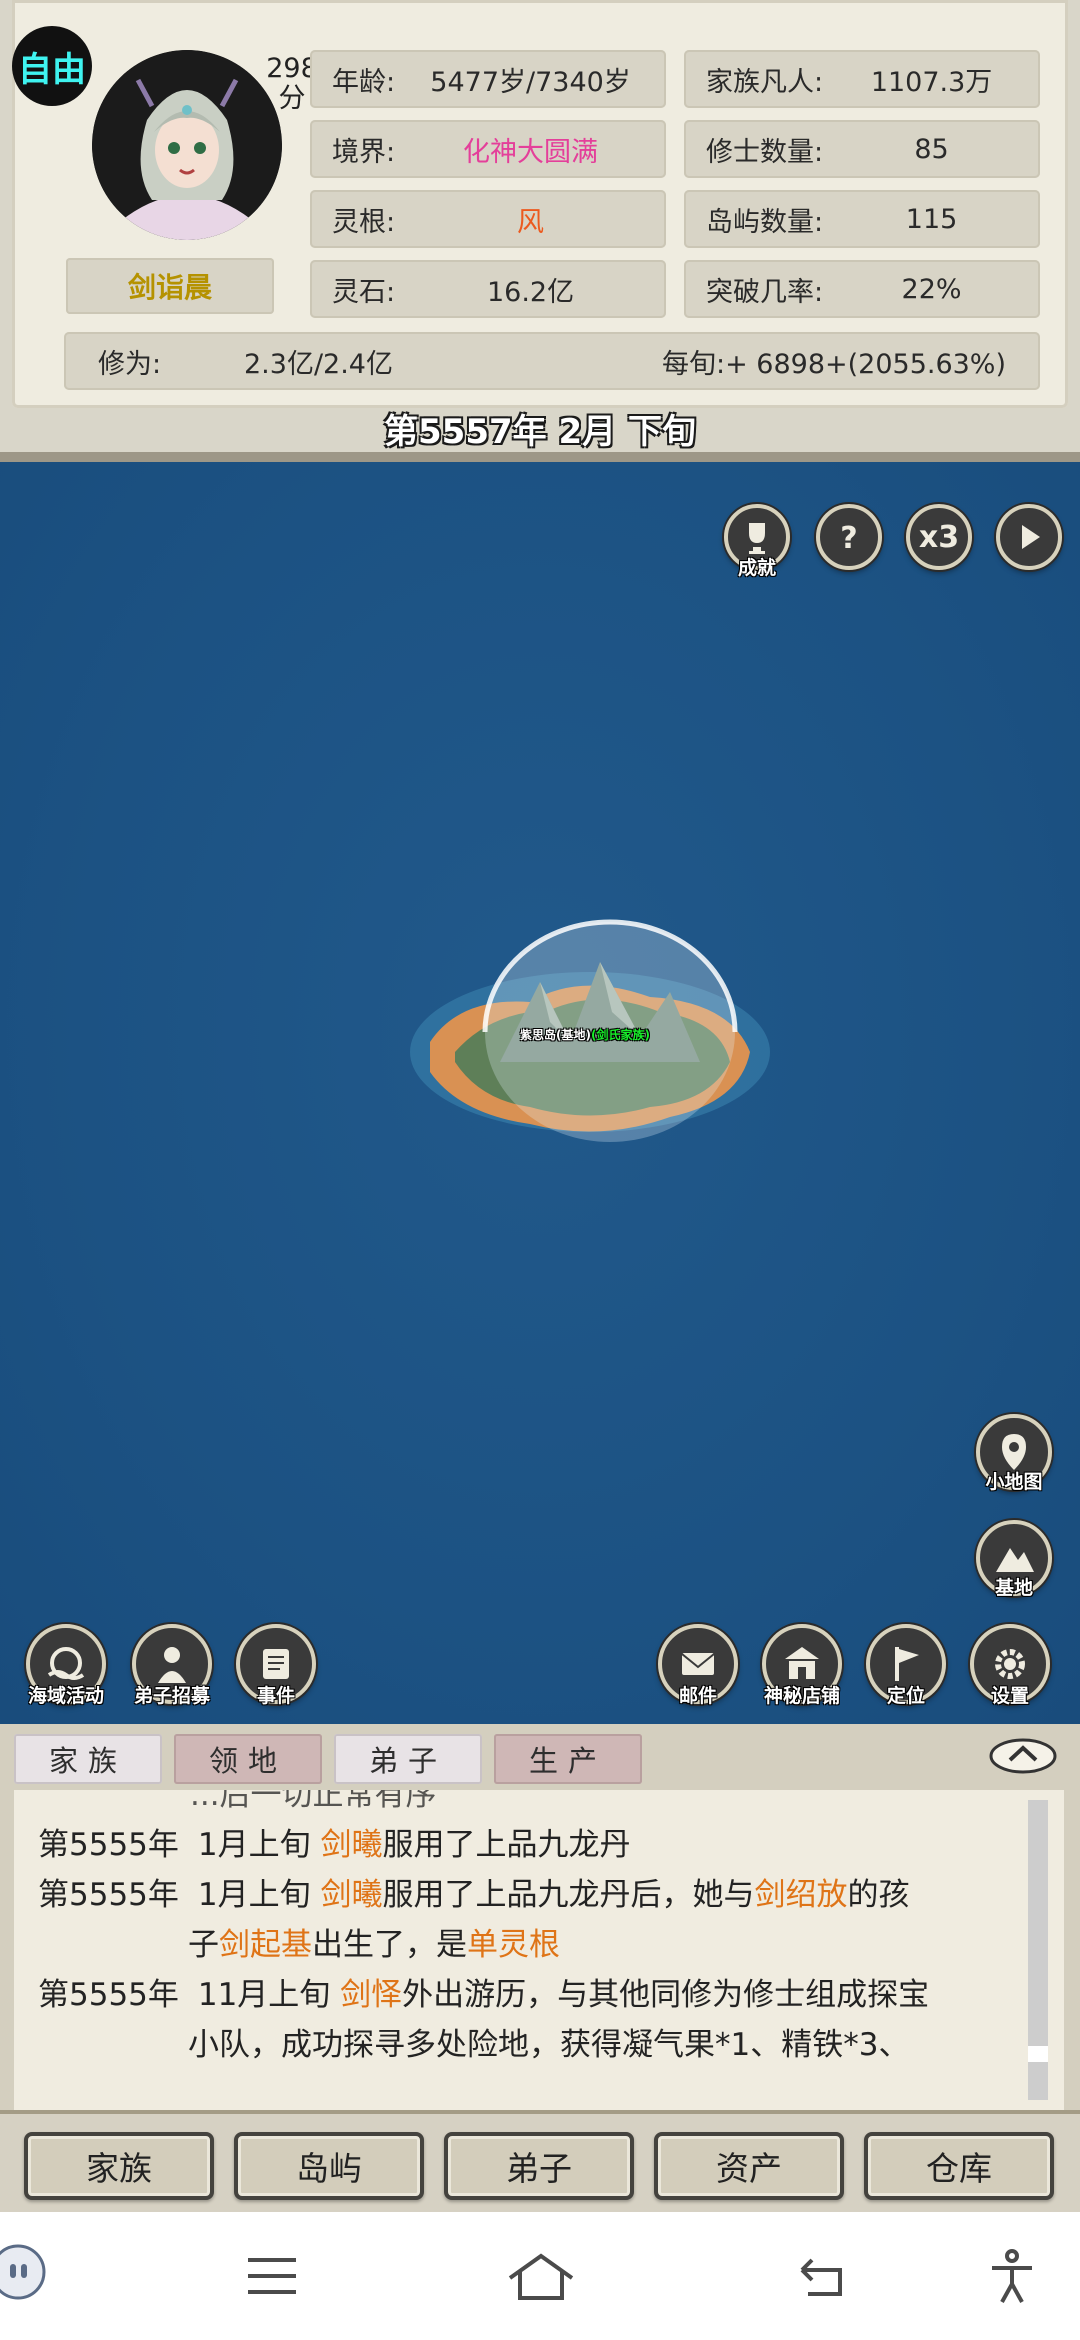  I want to click on main-nav-bar: 家族 岛屿 弟子 资产 仓库, so click(540, 2161).